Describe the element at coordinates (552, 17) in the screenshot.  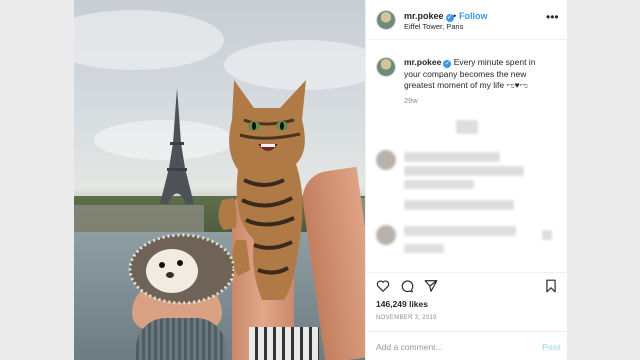
I see `more-icon: •••` at that location.